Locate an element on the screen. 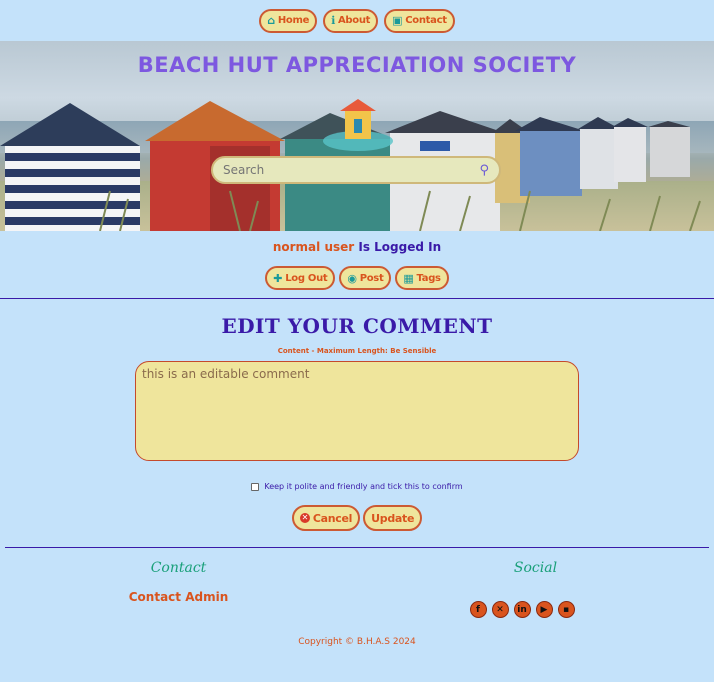 This screenshot has width=714, height=682. linkedin-icon: in is located at coordinates (522, 609).